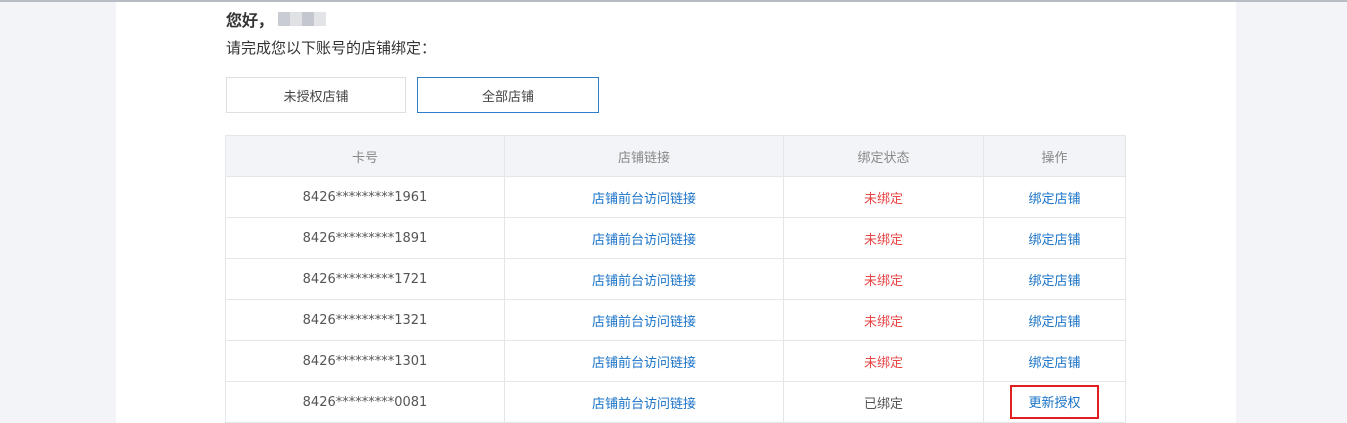 Image resolution: width=1347 pixels, height=423 pixels. What do you see at coordinates (331, 48) in the screenshot?
I see `instruction-text: 请完成您以下账号的店铺绑定：` at bounding box center [331, 48].